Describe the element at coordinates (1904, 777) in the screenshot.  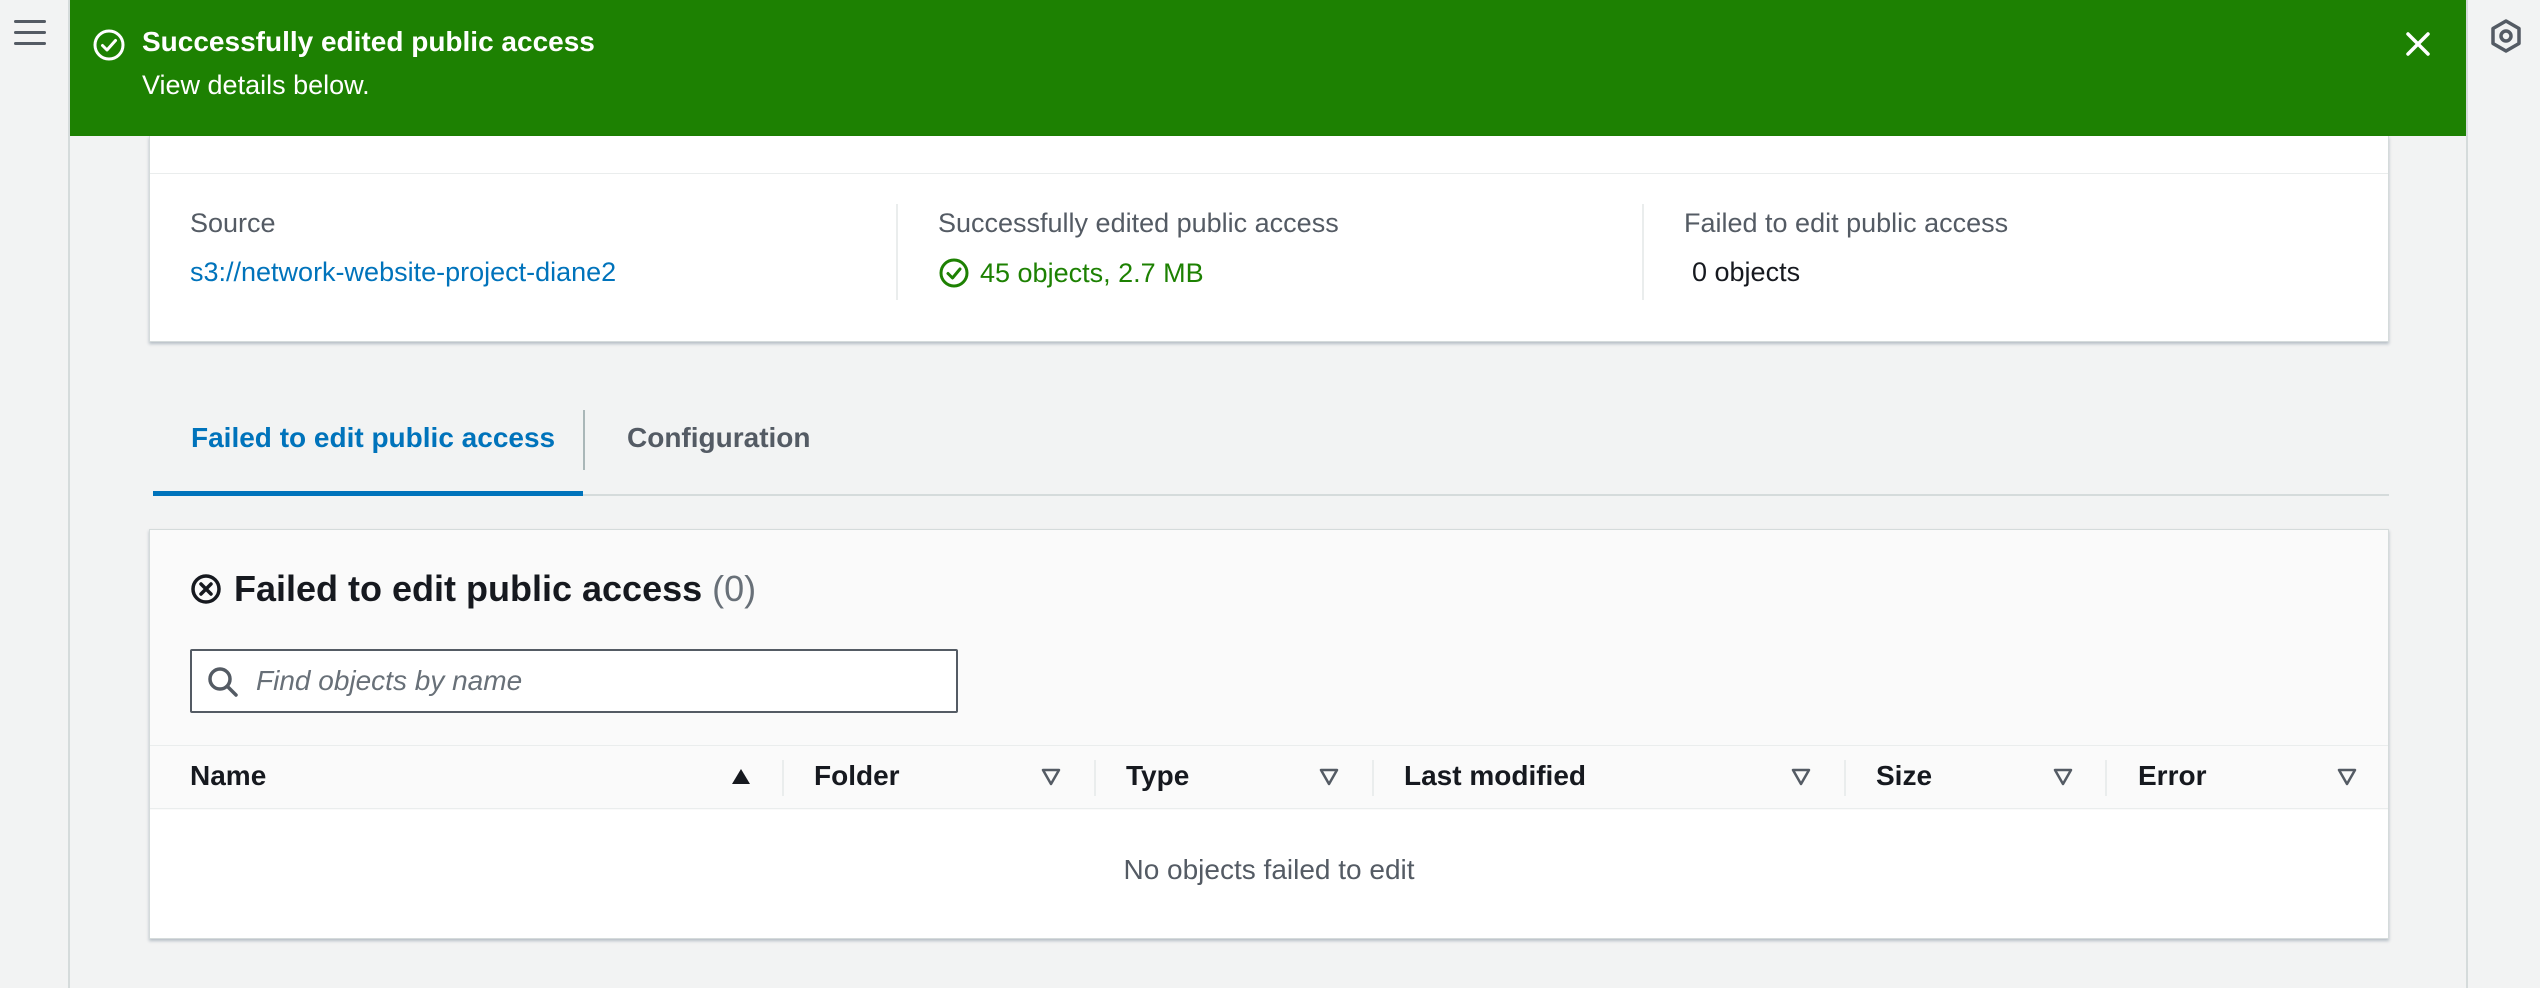
I see `column-header-size: Size` at that location.